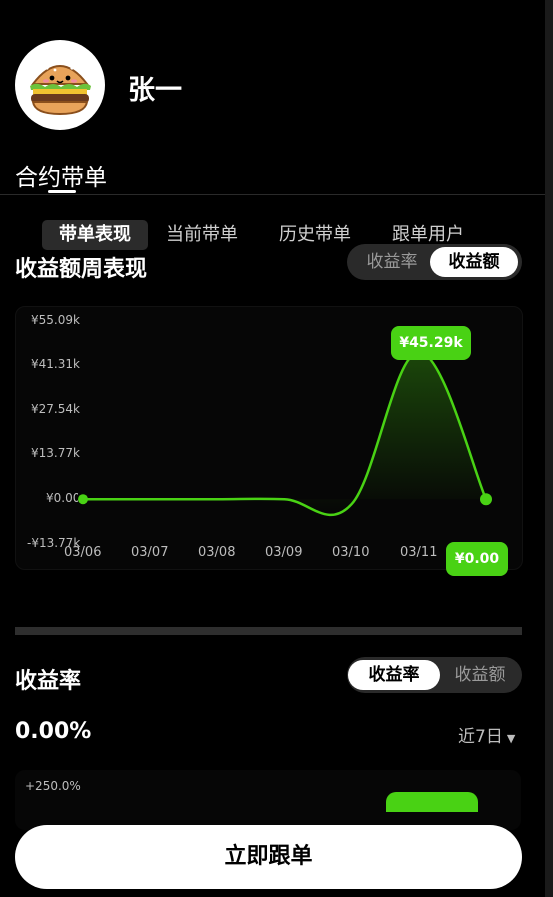 This screenshot has width=553, height=897. I want to click on chevron-down-icon: ▼, so click(511, 738).